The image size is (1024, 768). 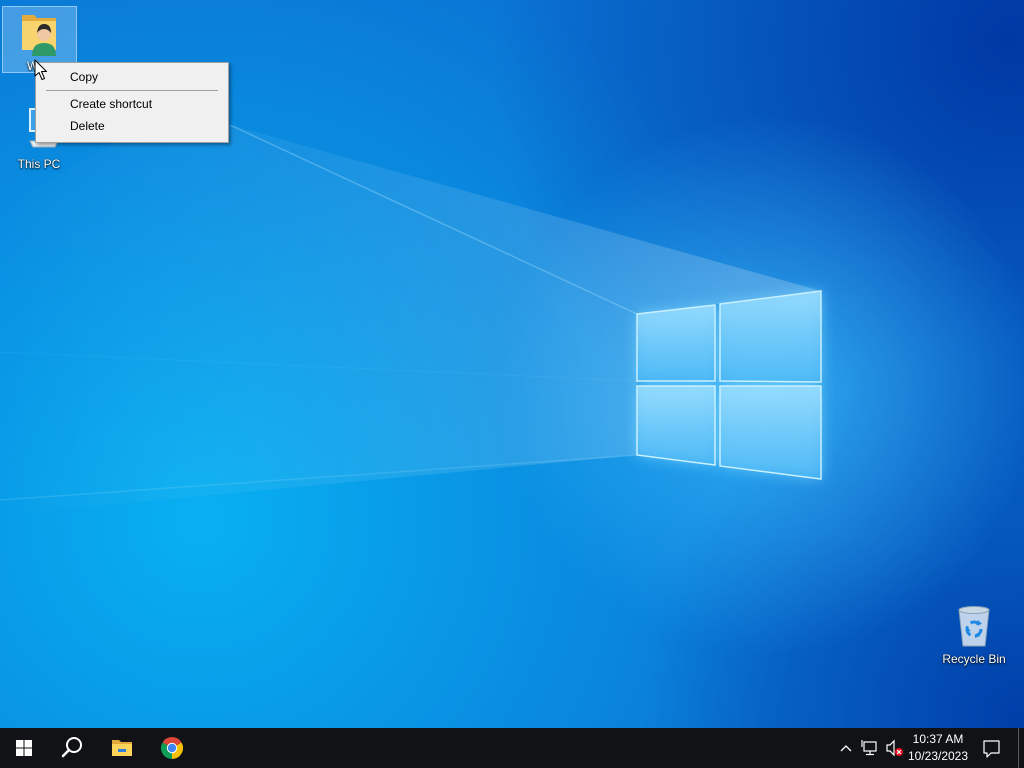 What do you see at coordinates (974, 626) in the screenshot?
I see `recycle-bin-icon` at bounding box center [974, 626].